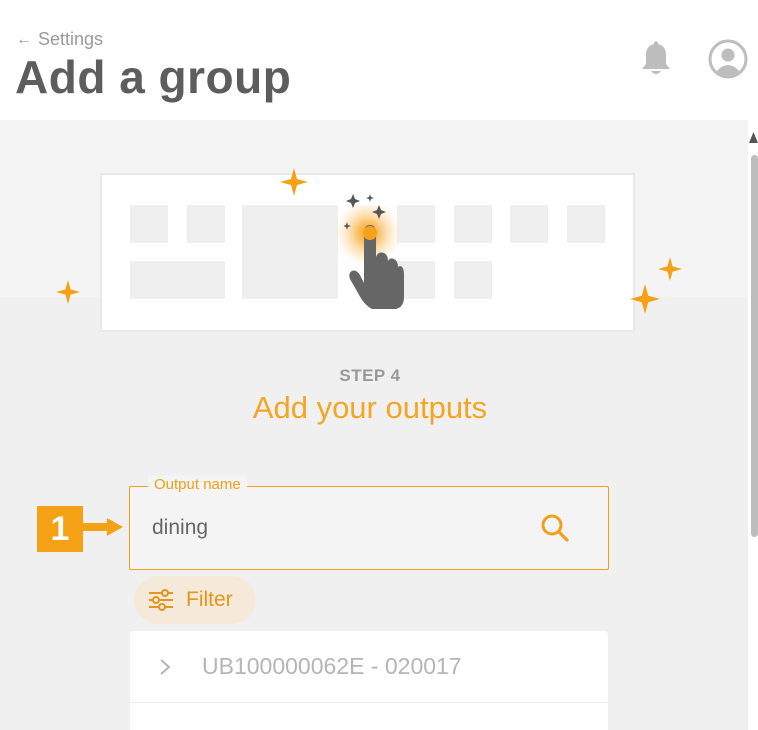 This screenshot has width=758, height=730. I want to click on back-link-label: Settings, so click(71, 39).